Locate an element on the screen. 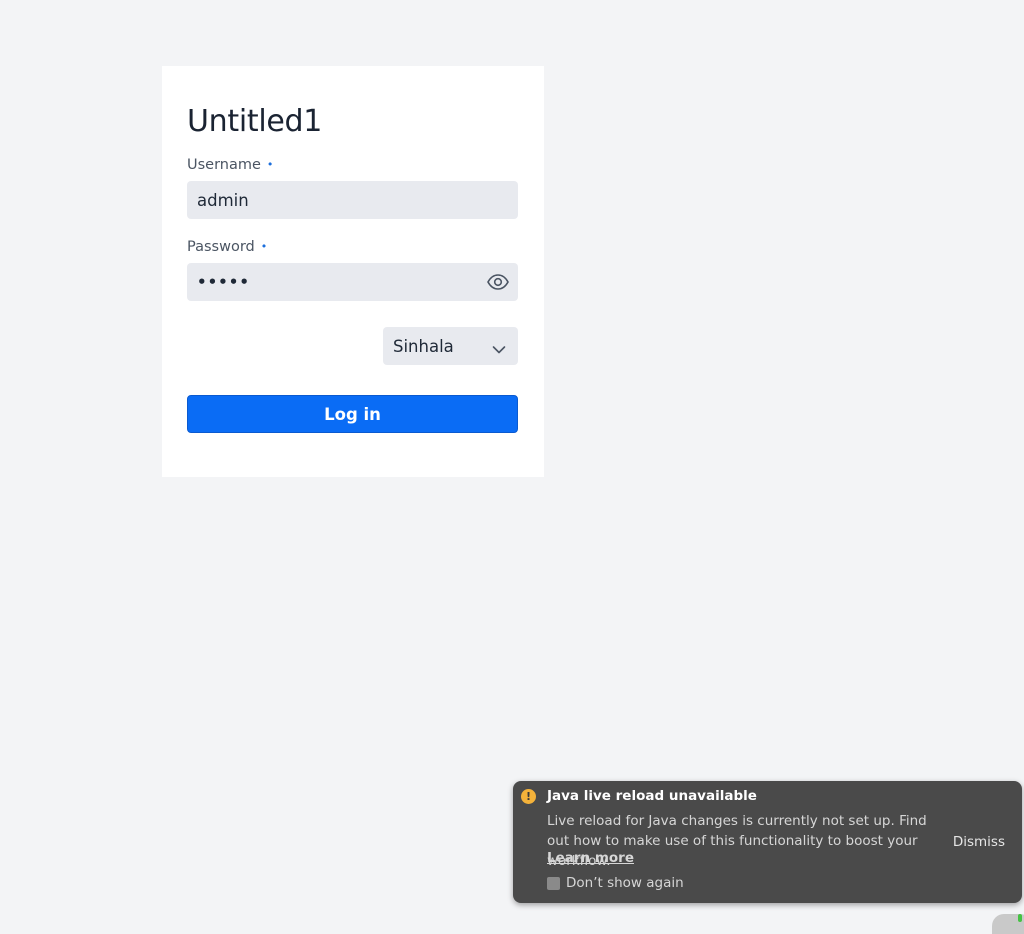 This screenshot has width=1024, height=934. password-label: Password • is located at coordinates (227, 247).